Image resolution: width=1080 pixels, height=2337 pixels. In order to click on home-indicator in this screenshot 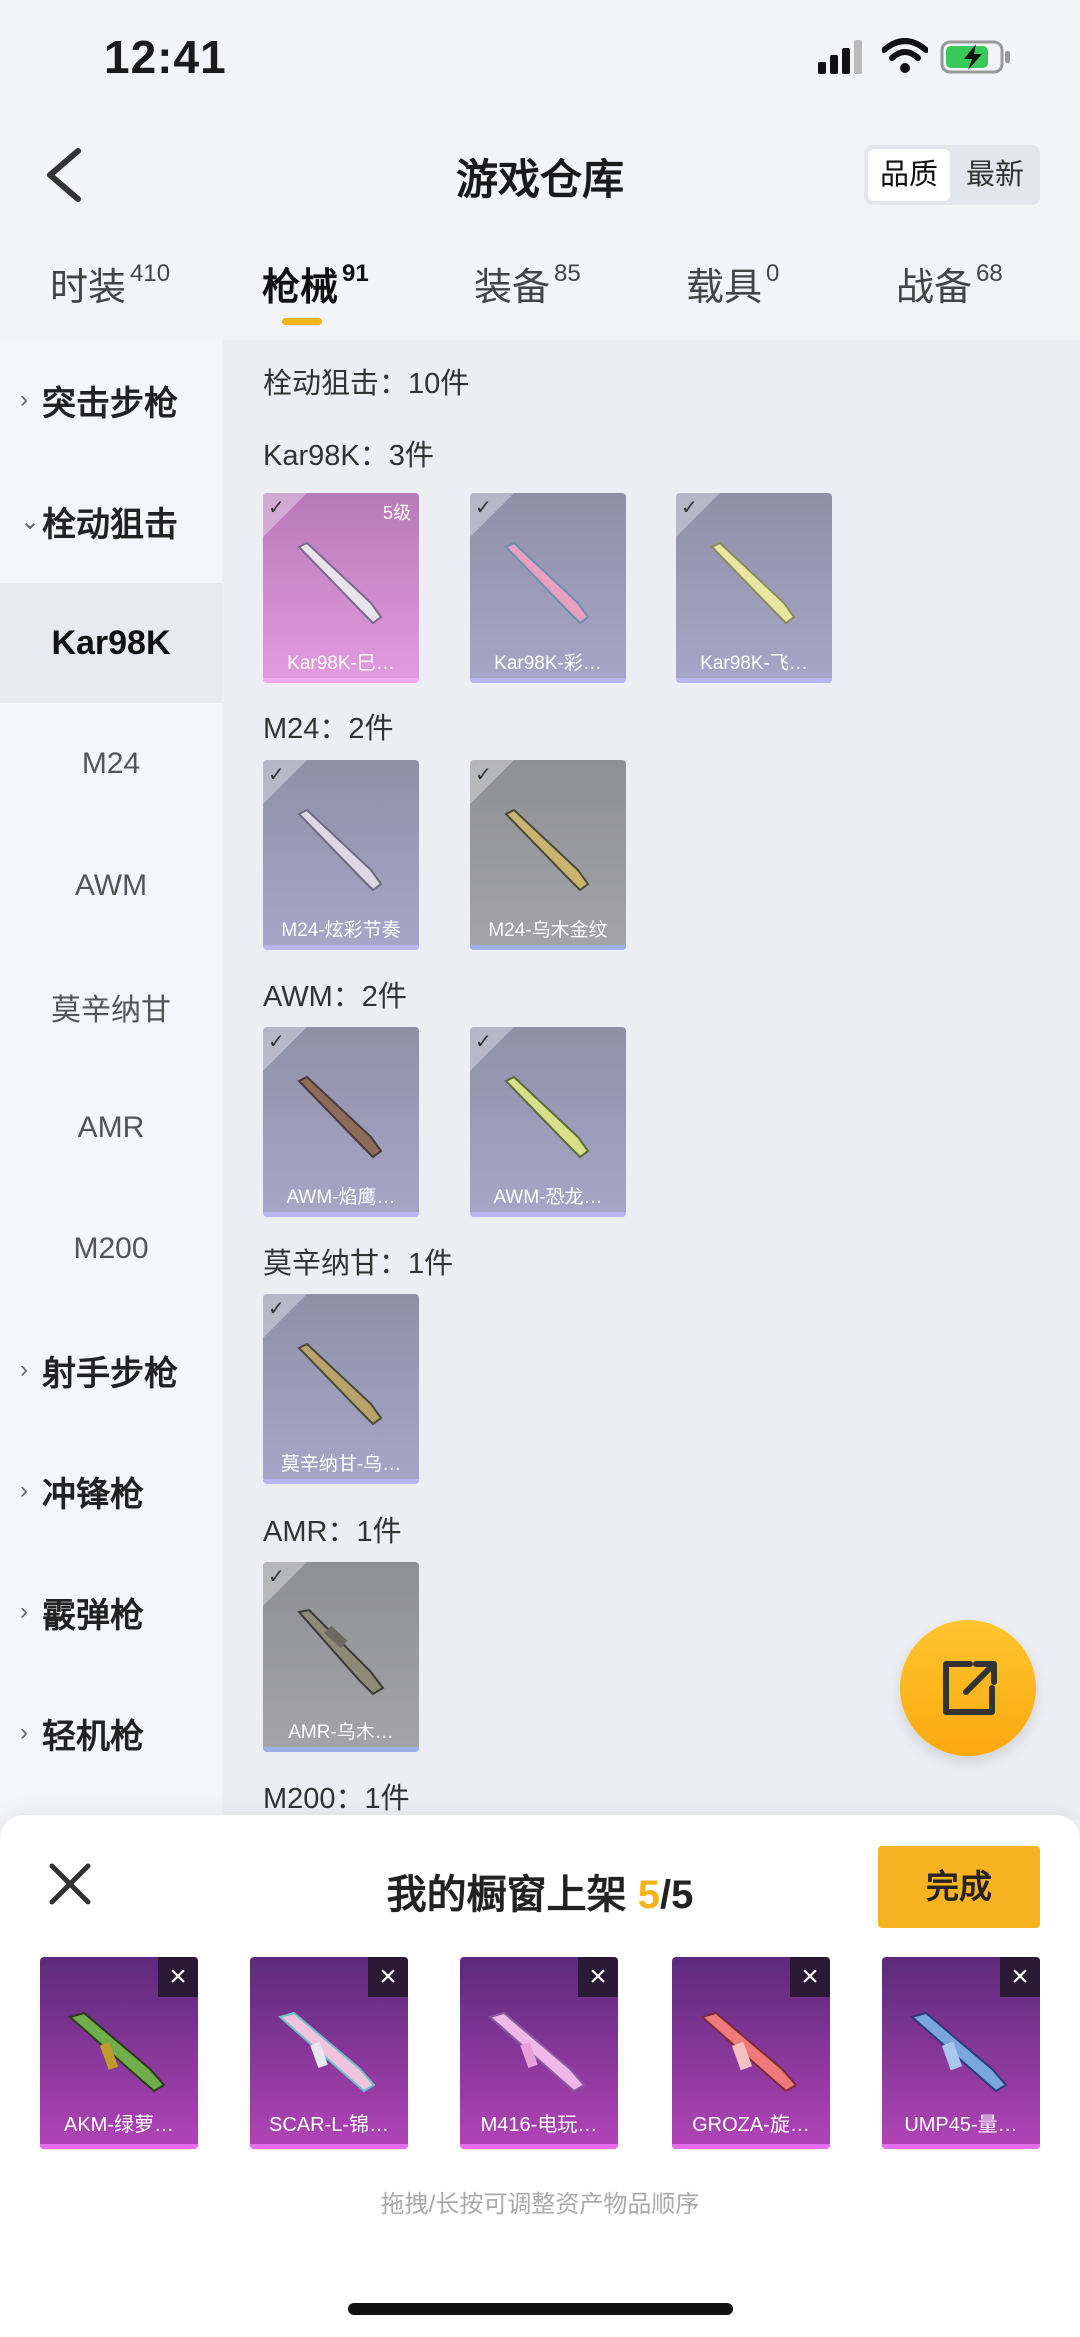, I will do `click(540, 2309)`.